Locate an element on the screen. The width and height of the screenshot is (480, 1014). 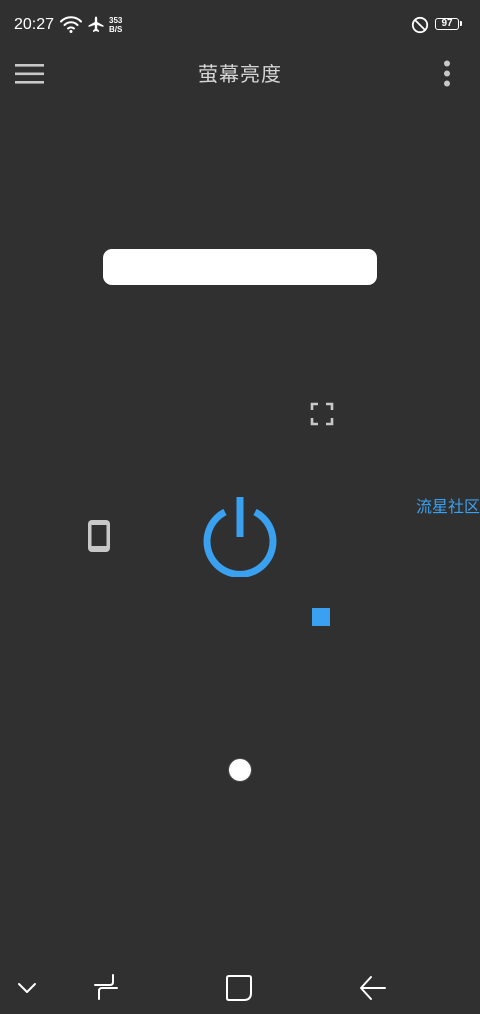
app-bar: 萤幕亮度 is located at coordinates (240, 74).